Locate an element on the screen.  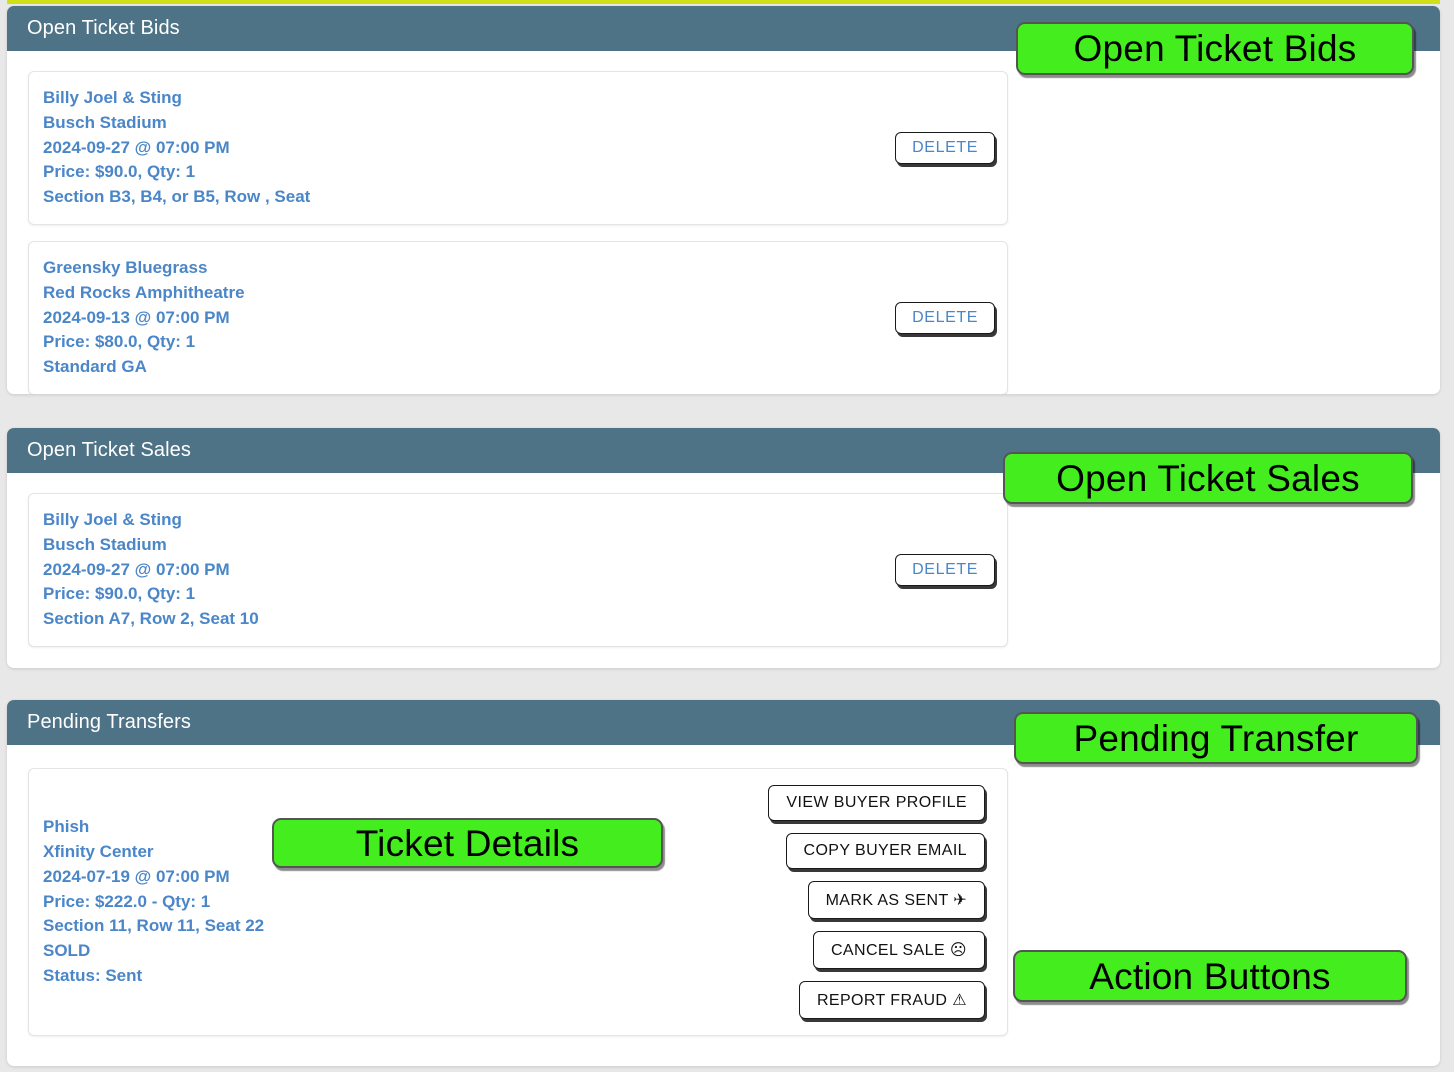
paper-plane-icon: ✈ is located at coordinates (960, 900).